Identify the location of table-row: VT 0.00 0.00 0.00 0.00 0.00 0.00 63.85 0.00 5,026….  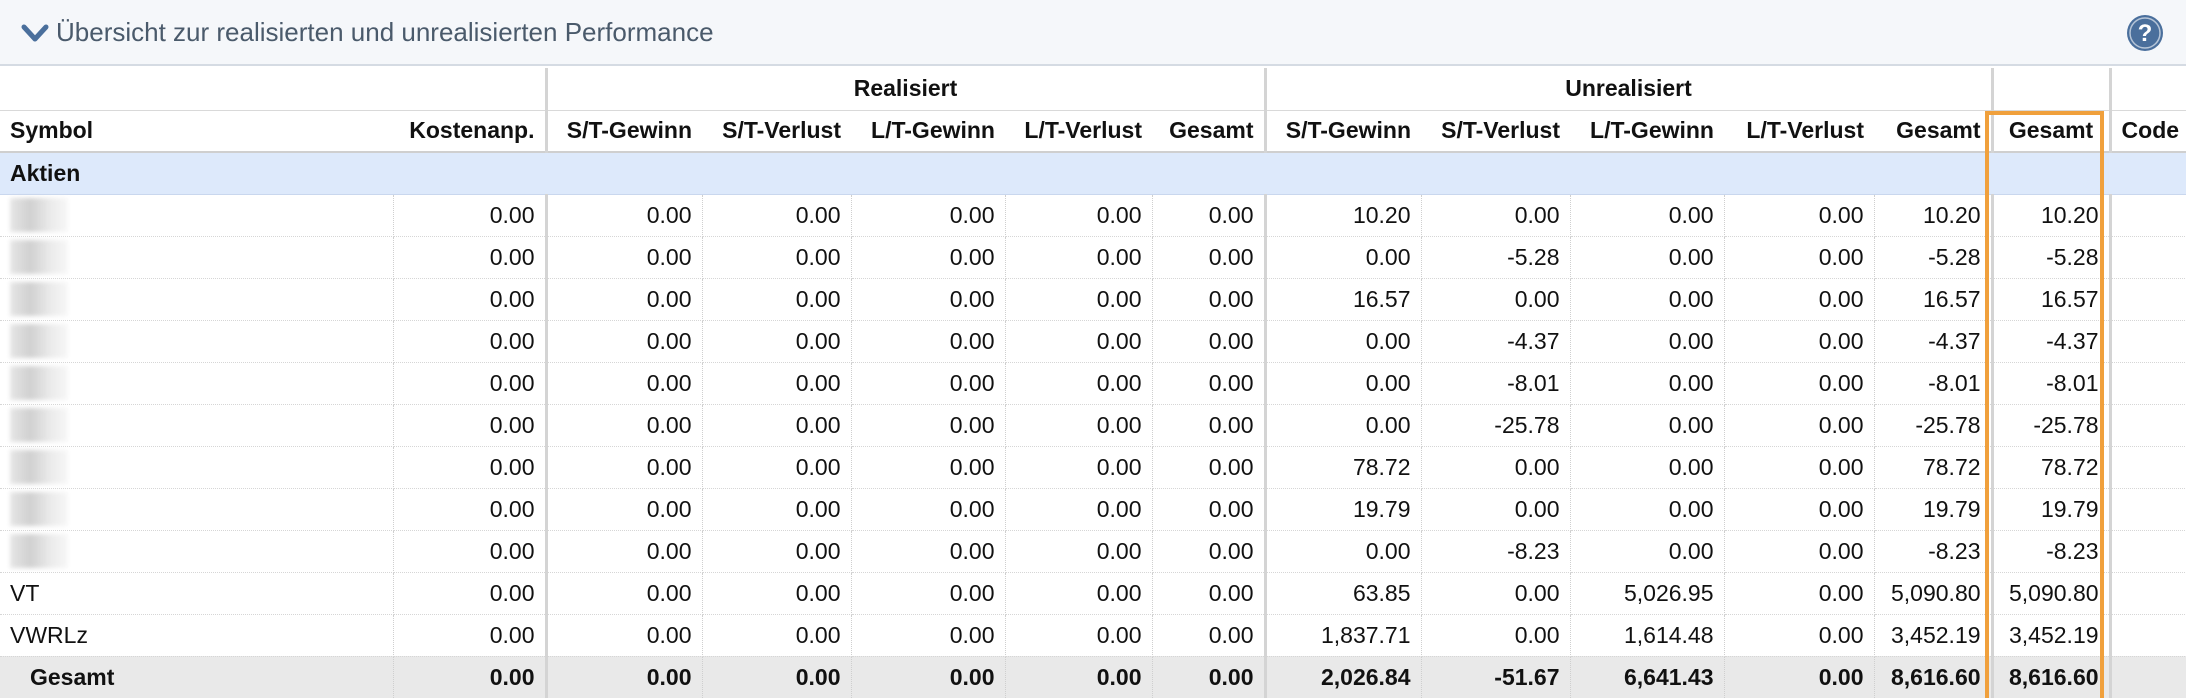
(1093, 593).